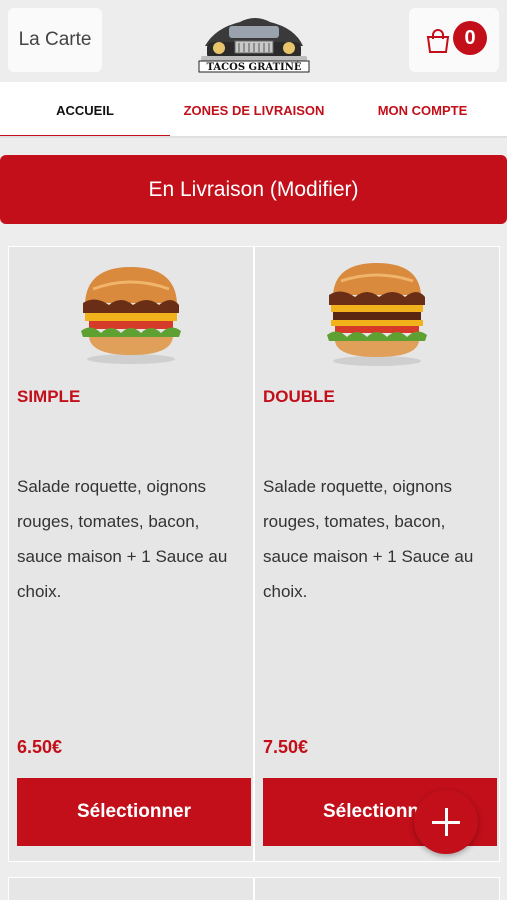 The height and width of the screenshot is (900, 507). I want to click on burger-image, so click(131, 315).